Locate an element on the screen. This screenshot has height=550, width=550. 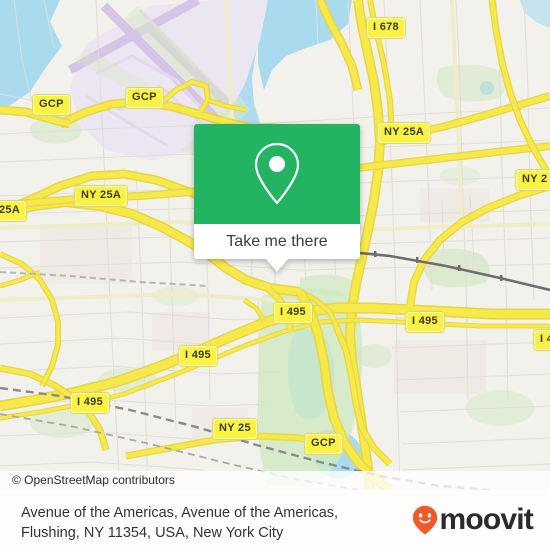
road-shield-ny25-clipped: NY 2 is located at coordinates (532, 180).